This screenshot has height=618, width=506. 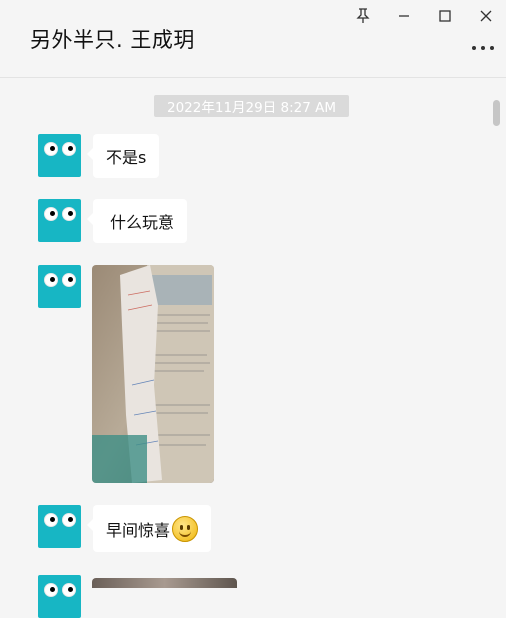 I want to click on message-text: 早间惊喜, so click(x=138, y=530).